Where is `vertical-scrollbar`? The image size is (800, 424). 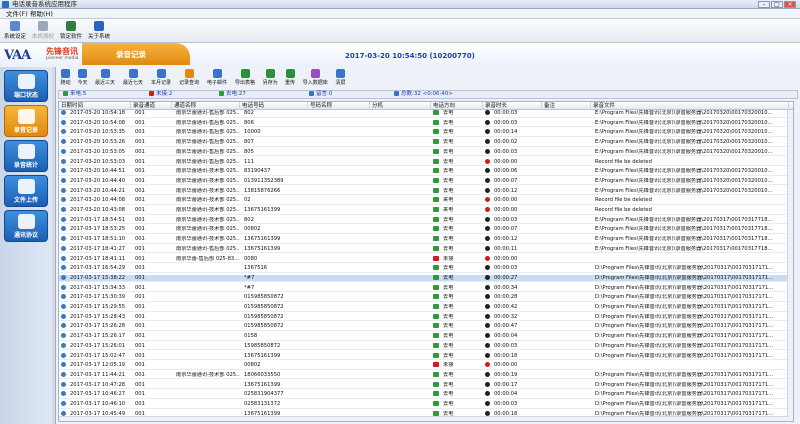
vertical-scrollbar is located at coordinates (790, 265).